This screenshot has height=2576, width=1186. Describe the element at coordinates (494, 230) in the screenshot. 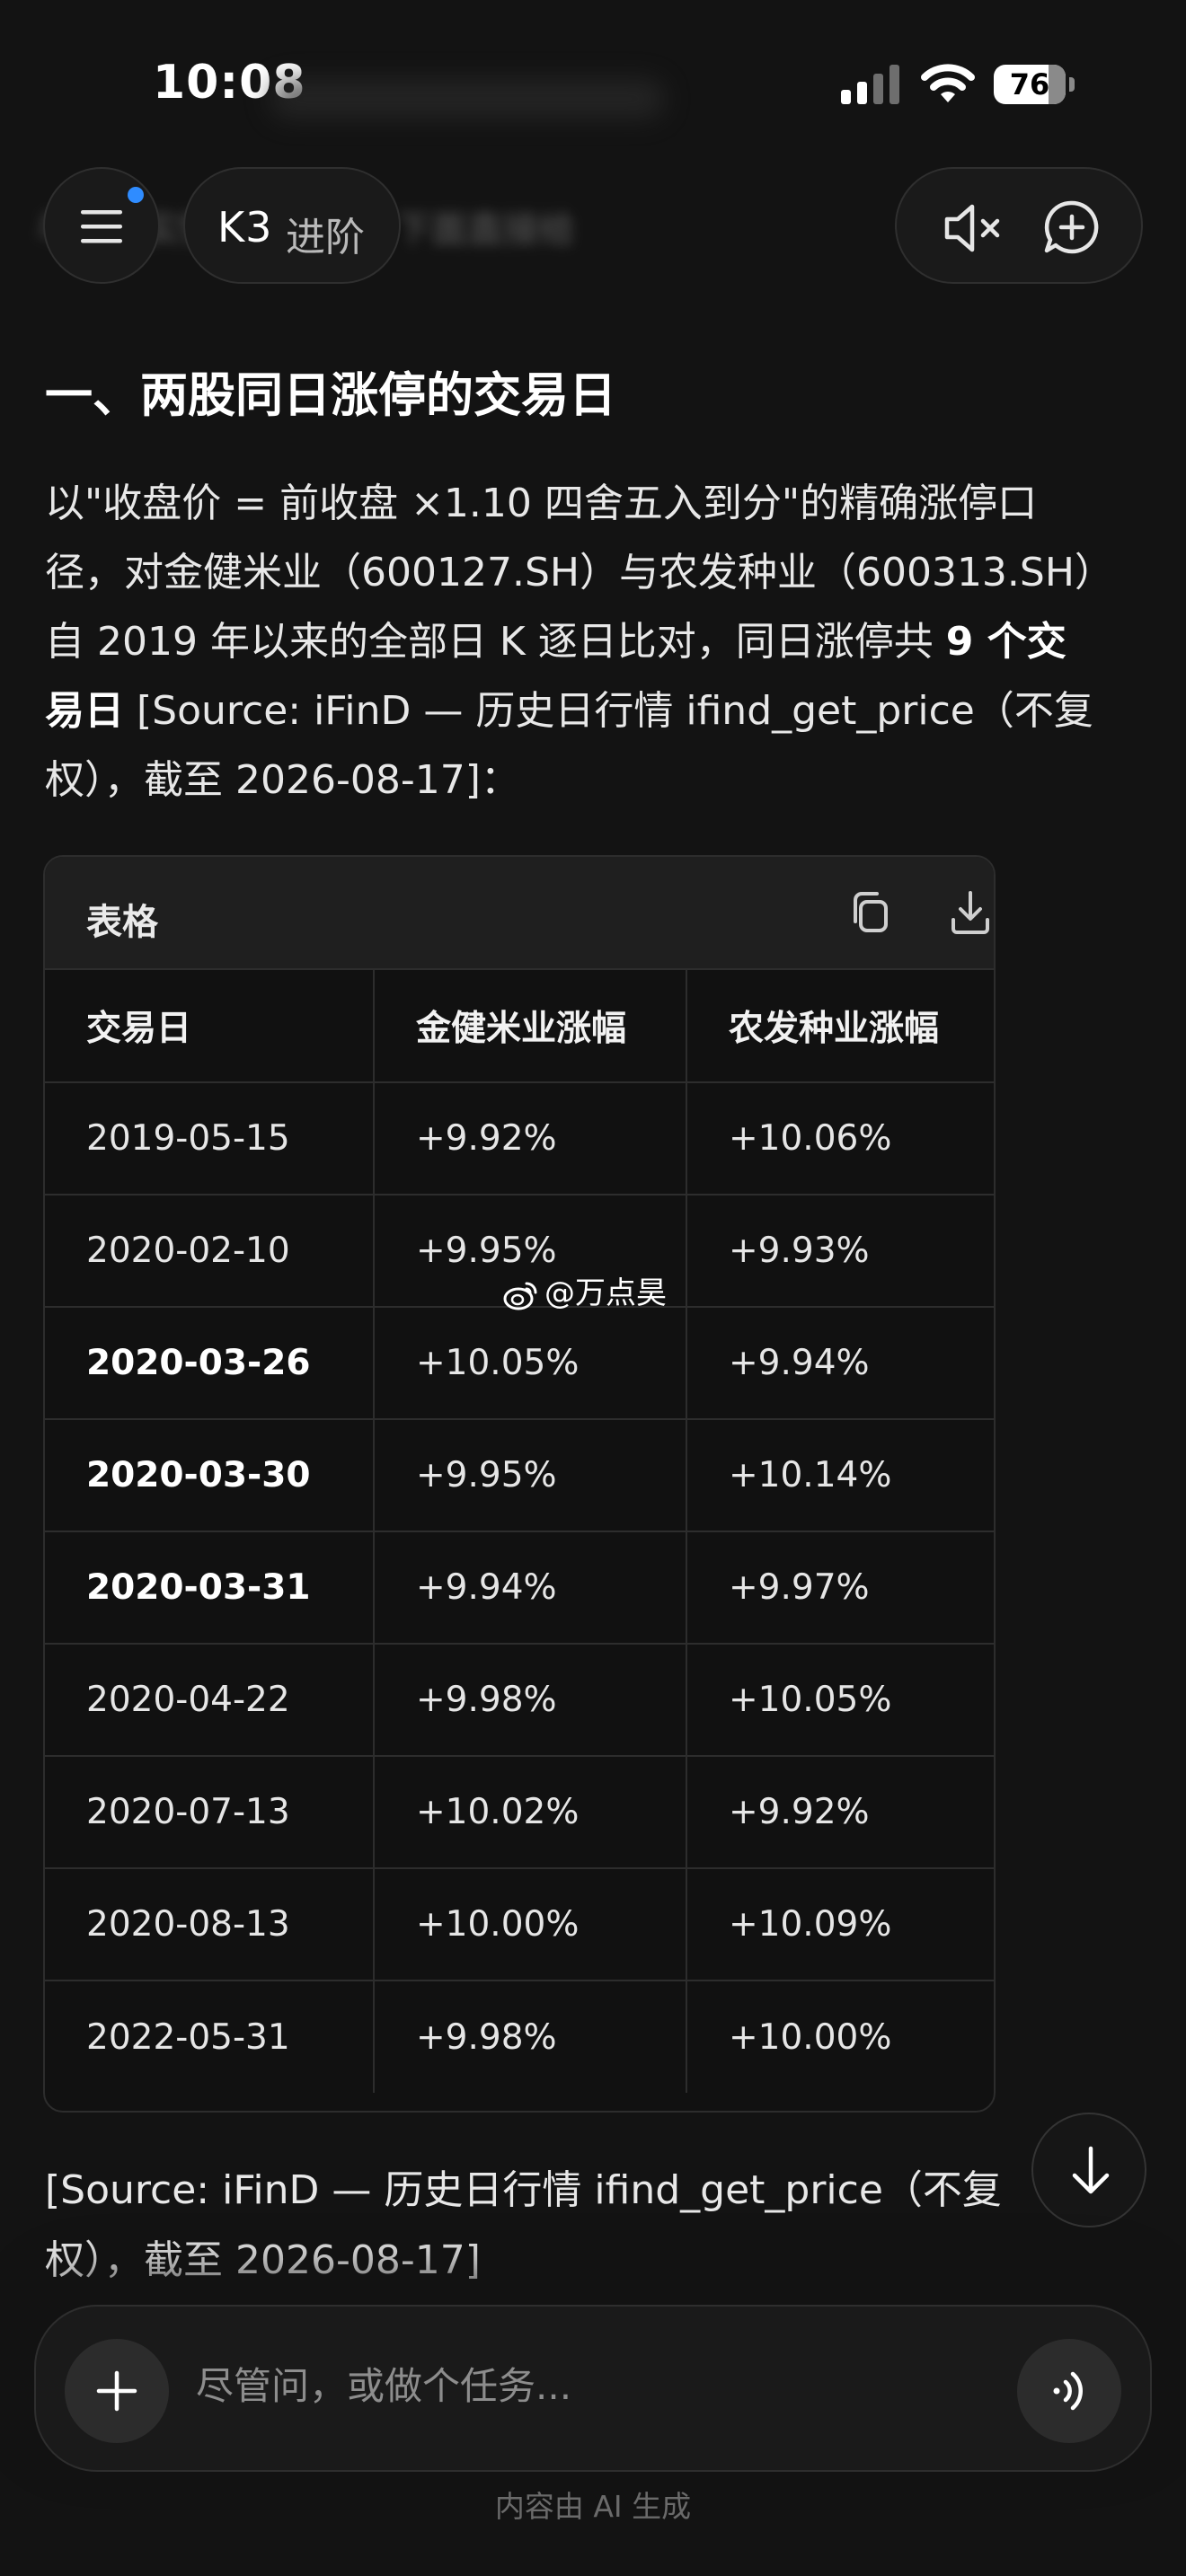

I see `obscured-previous-message: 与历史实情完全吻合，下面直接给` at that location.